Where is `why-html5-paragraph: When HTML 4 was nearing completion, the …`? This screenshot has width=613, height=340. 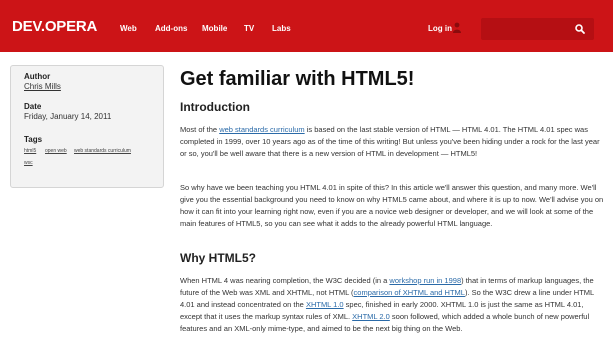
why-html5-paragraph: When HTML 4 was nearing completion, the … is located at coordinates (387, 304).